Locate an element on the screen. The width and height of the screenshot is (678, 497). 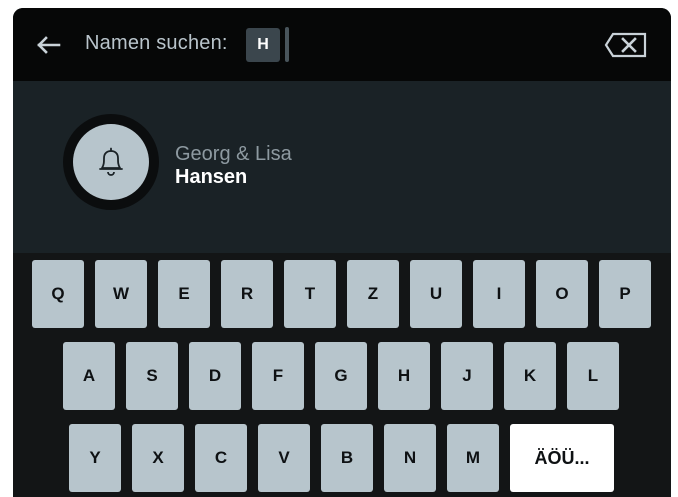
result-item: Georg & Lisa Hansen is located at coordinates (238, 164).